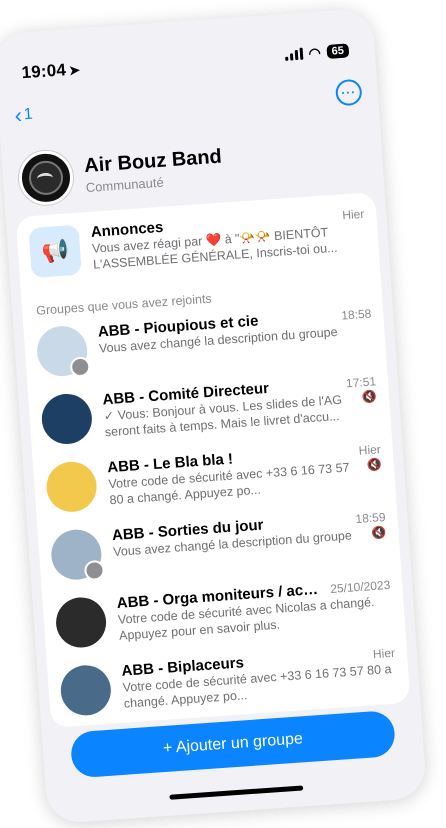  What do you see at coordinates (338, 51) in the screenshot?
I see `battery-icon: 65` at bounding box center [338, 51].